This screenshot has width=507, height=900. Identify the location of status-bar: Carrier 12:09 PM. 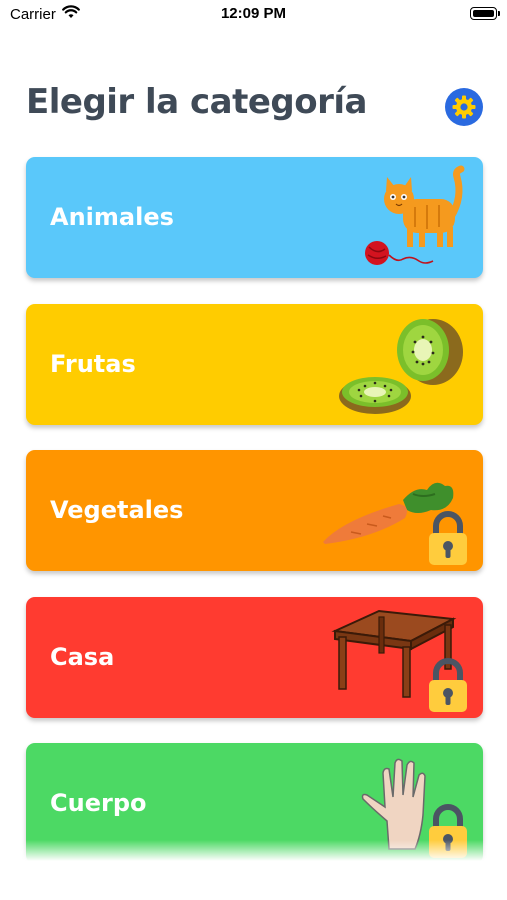
(253, 15).